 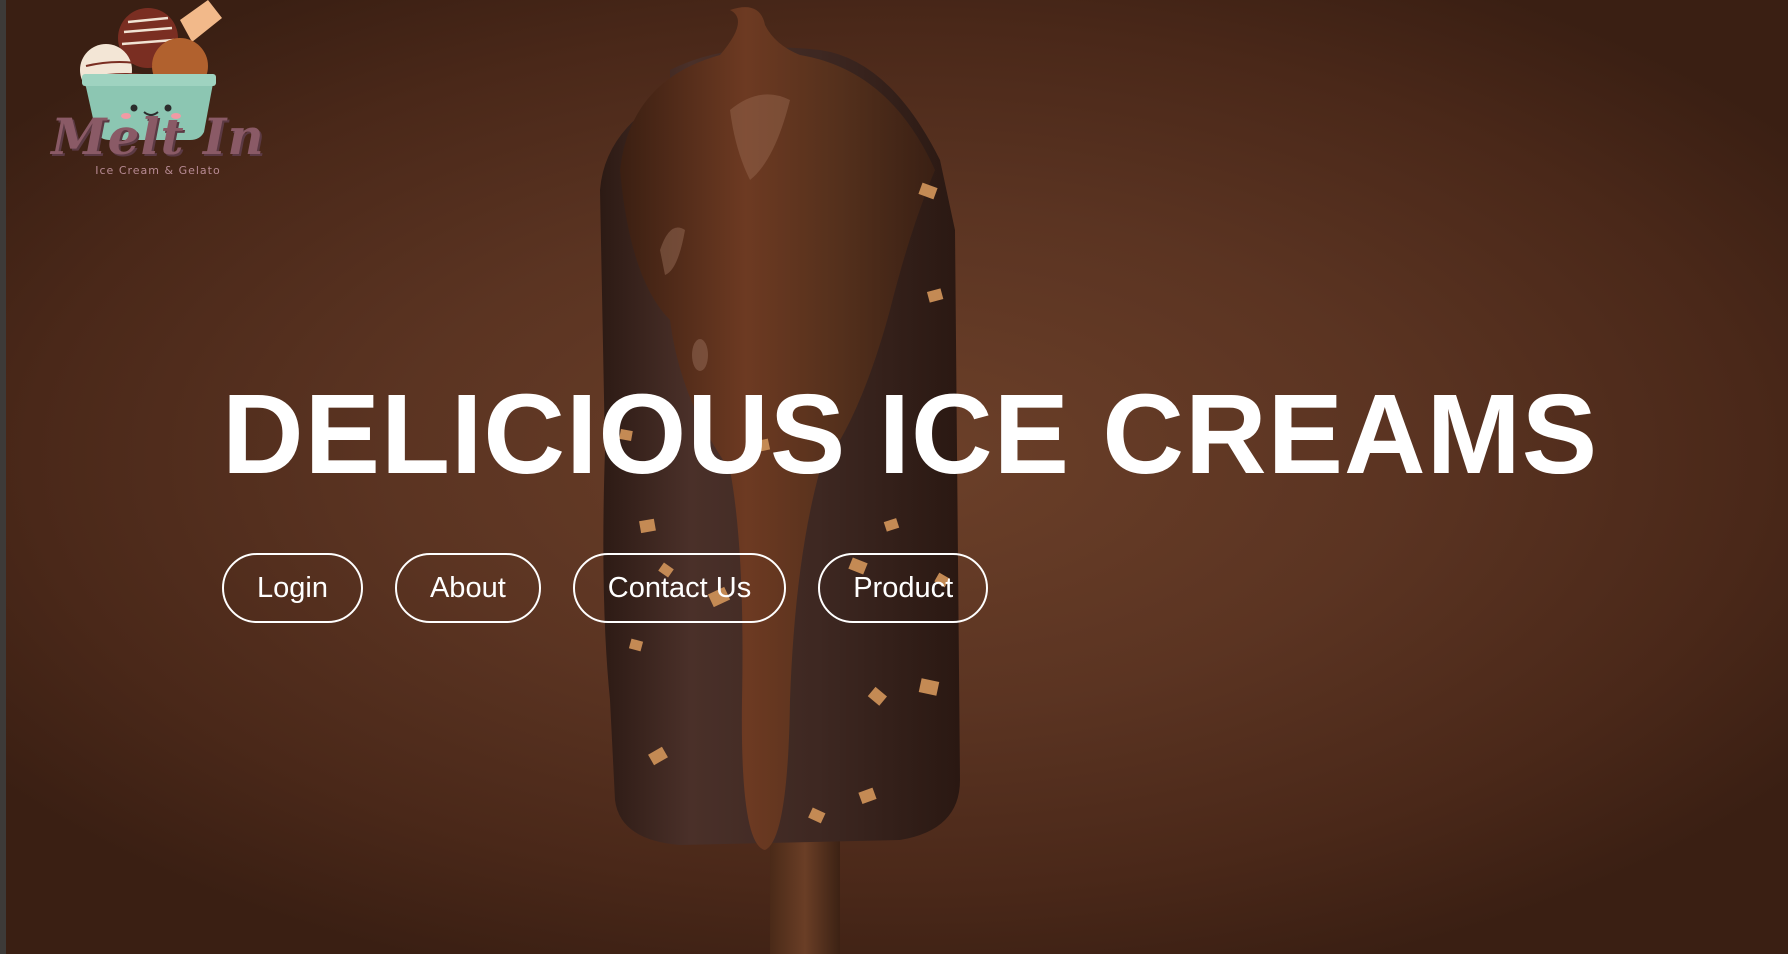 I want to click on window-edge, so click(x=3, y=477).